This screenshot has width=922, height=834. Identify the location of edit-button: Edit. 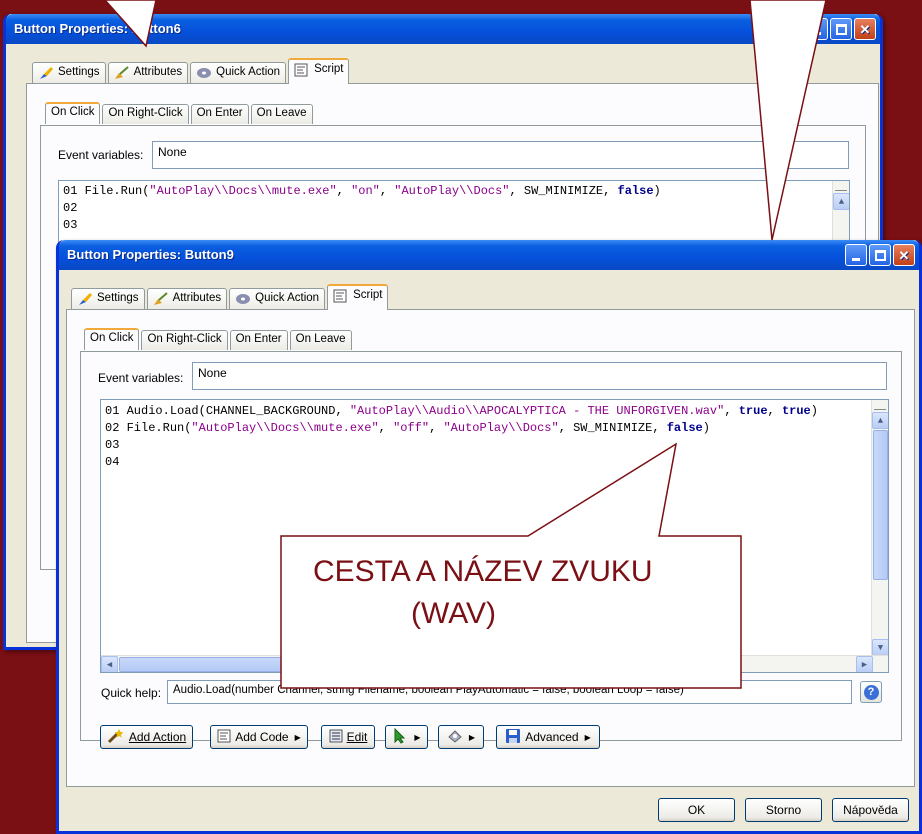
(348, 737).